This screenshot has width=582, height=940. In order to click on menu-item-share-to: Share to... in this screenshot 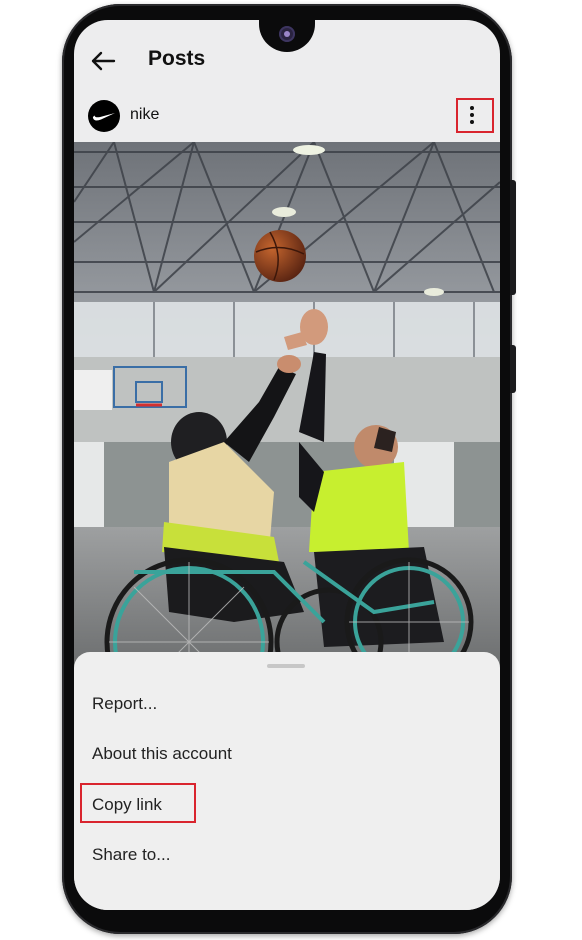, I will do `click(131, 855)`.